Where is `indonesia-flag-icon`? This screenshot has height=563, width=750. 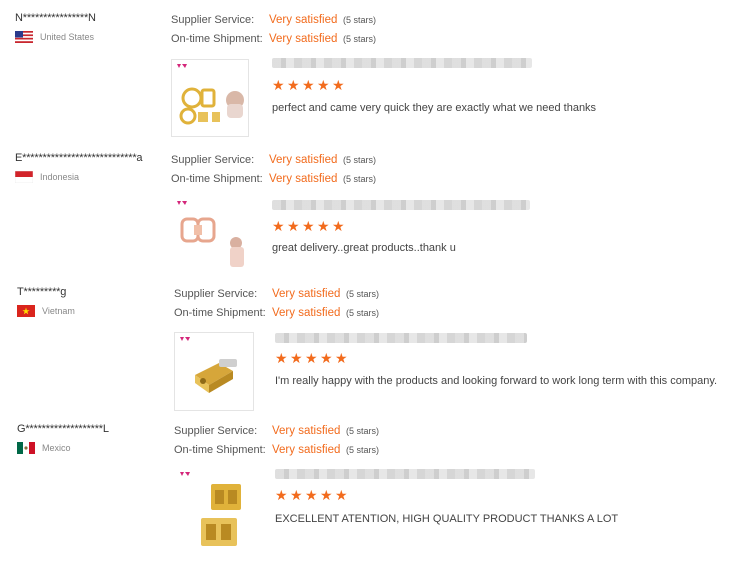 indonesia-flag-icon is located at coordinates (24, 177).